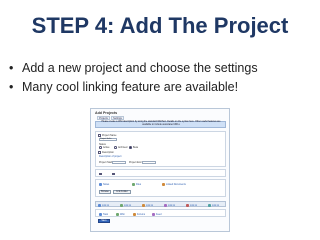 The image size is (320, 240). Describe the element at coordinates (135, 147) in the screenshot. I see `status-option-beta: Beta` at that location.